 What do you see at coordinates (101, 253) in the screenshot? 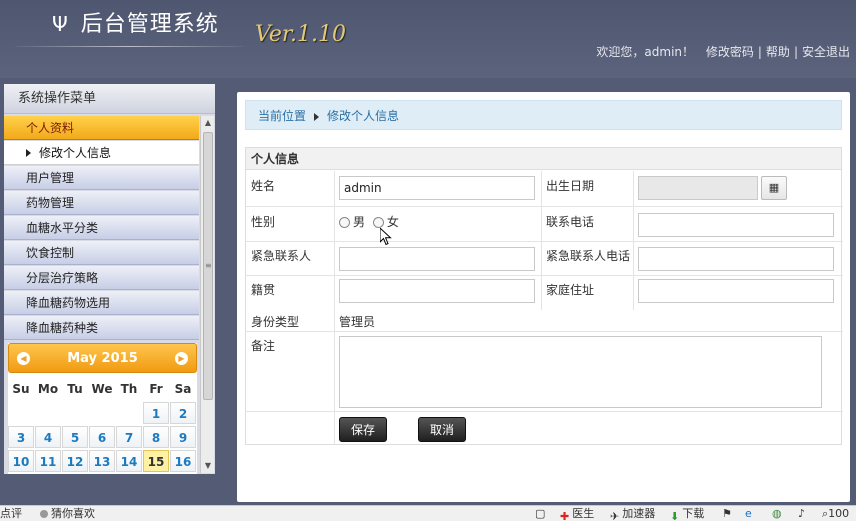
I see `sidebar-item-diet: 饮食控制` at bounding box center [101, 253].